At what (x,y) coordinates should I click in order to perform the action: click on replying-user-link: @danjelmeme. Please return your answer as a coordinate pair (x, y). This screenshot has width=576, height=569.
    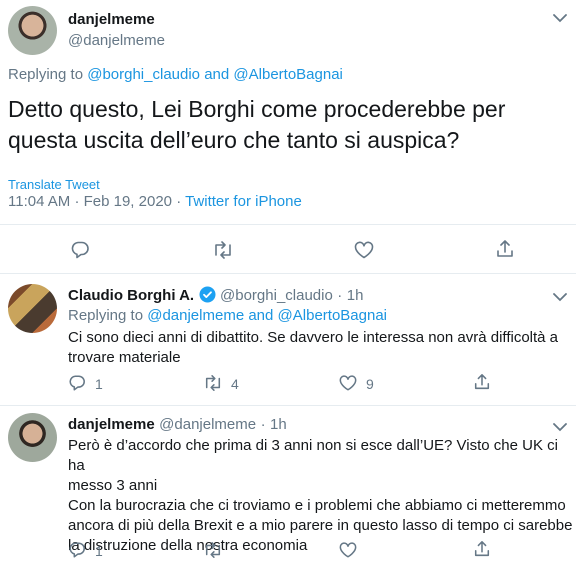
    Looking at the image, I should click on (195, 315).